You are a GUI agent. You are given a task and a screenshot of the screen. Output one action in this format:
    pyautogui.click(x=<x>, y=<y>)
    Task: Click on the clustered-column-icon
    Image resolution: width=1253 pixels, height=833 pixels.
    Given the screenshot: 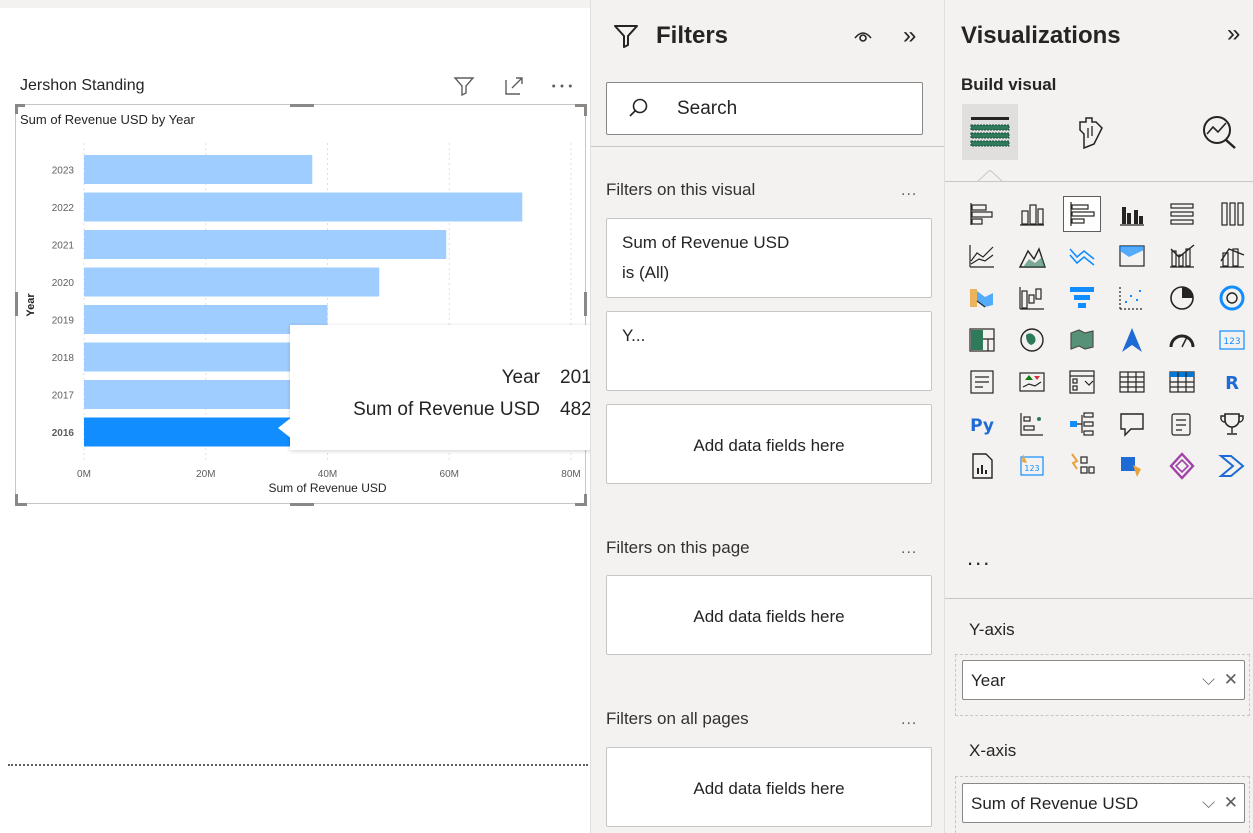 What is the action you would take?
    pyautogui.click(x=1132, y=214)
    